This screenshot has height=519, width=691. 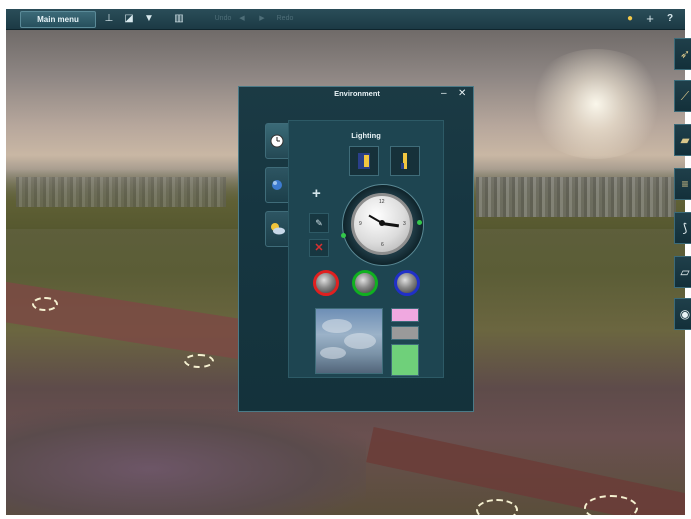 What do you see at coordinates (525, 470) in the screenshot?
I see `dirt-road-lower` at bounding box center [525, 470].